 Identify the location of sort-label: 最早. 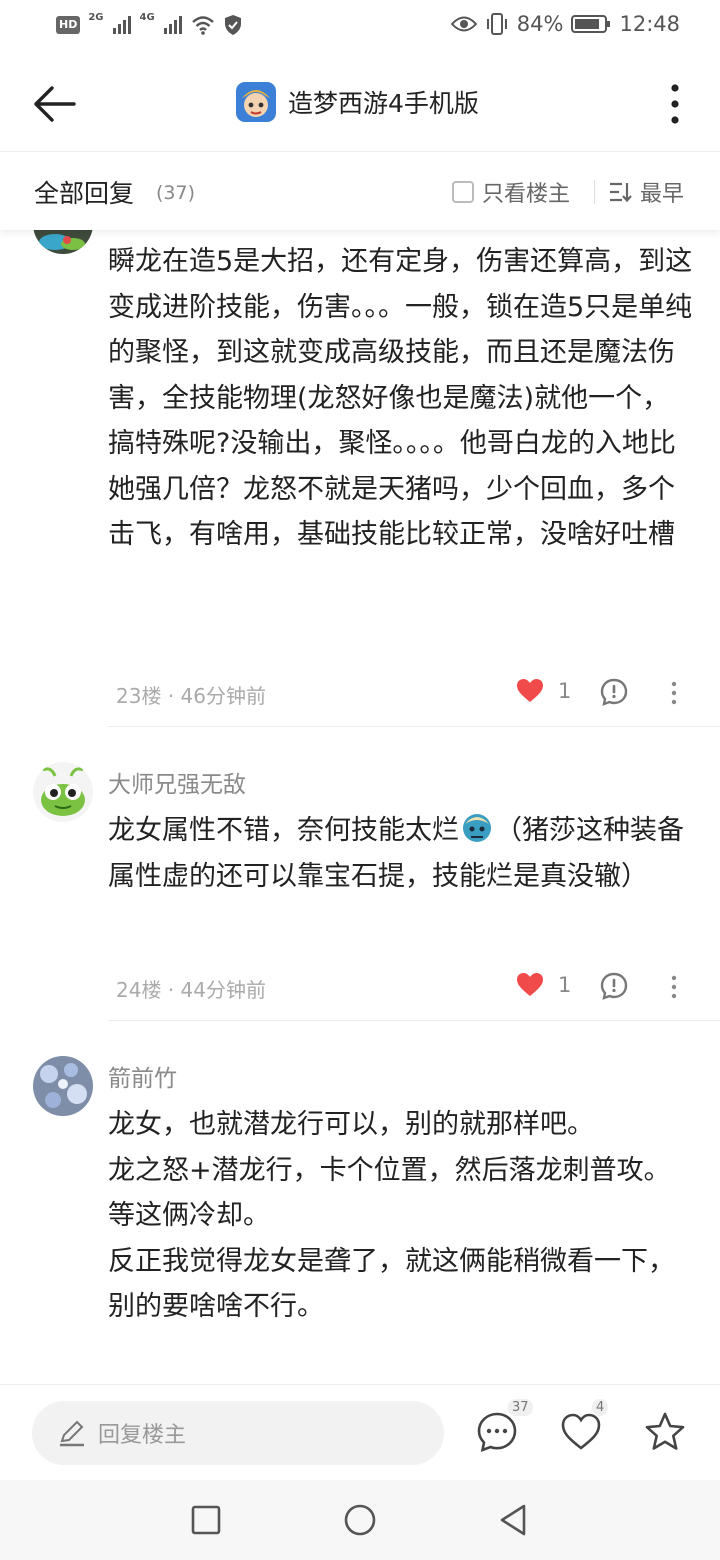
(662, 194).